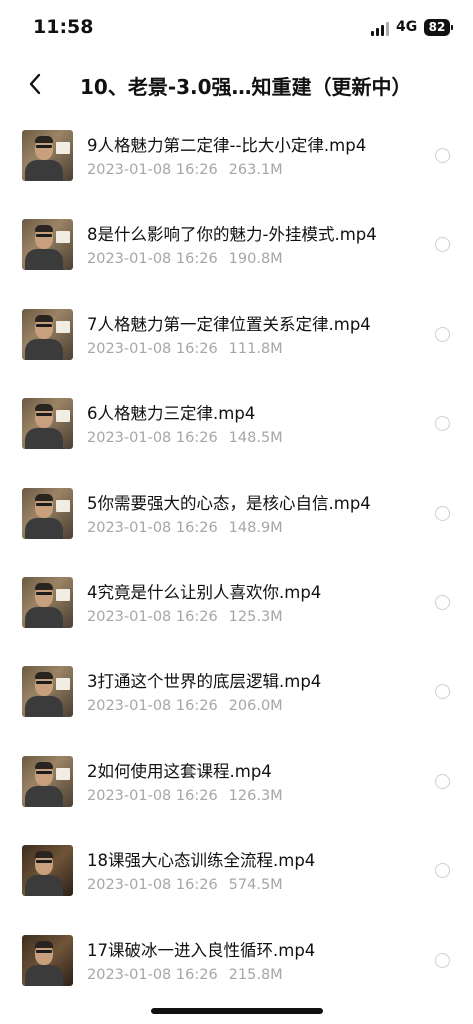  Describe the element at coordinates (201, 861) in the screenshot. I see `file-title: 18课强大心态训练全流程.mp4` at that location.